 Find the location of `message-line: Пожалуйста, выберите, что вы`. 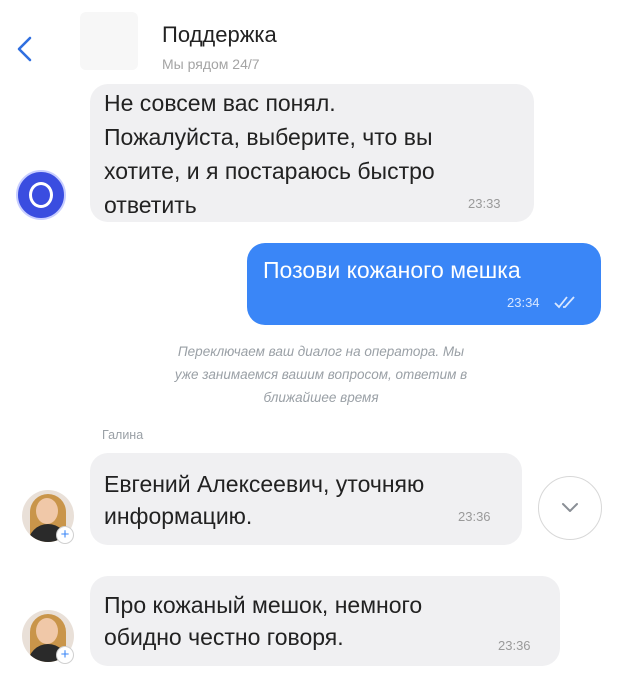

message-line: Пожалуйста, выберите, что вы is located at coordinates (268, 137).